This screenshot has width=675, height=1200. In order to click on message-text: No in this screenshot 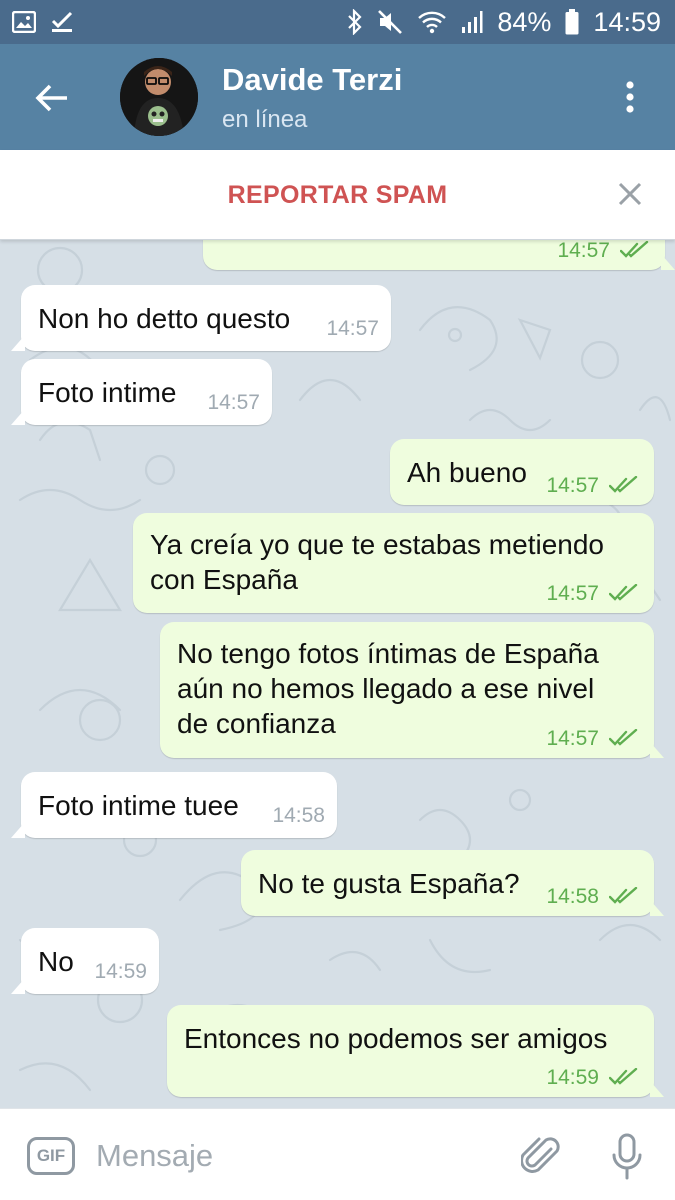, I will do `click(56, 961)`.